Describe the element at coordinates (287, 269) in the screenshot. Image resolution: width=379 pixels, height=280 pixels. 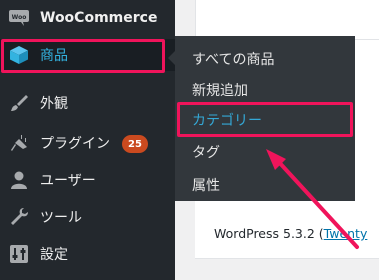
I see `content-footer` at that location.